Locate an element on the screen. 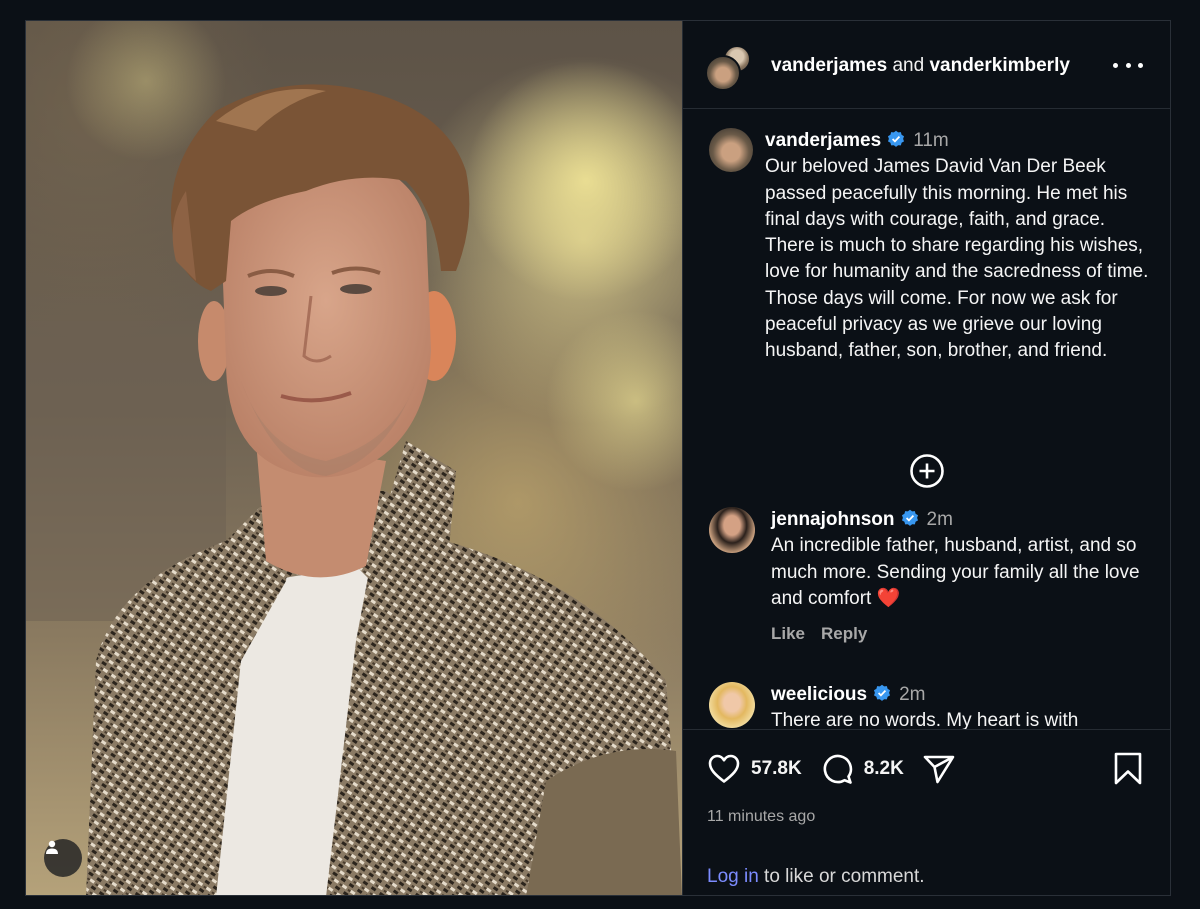 The image size is (1200, 909). comment-username: jennajohnson is located at coordinates (833, 519).